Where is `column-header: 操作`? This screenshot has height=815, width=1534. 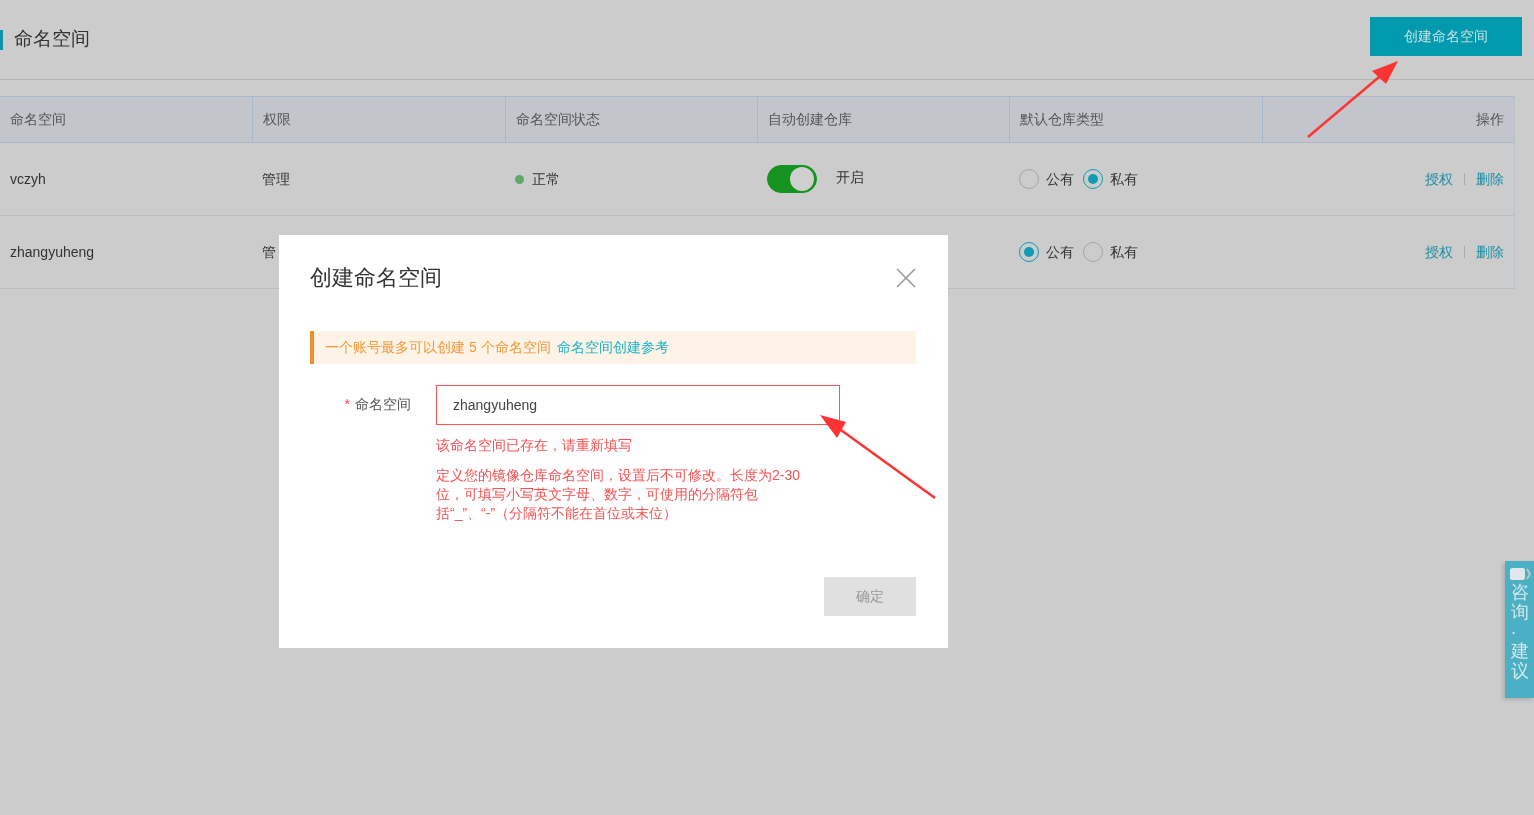
column-header: 操作 is located at coordinates (1490, 119).